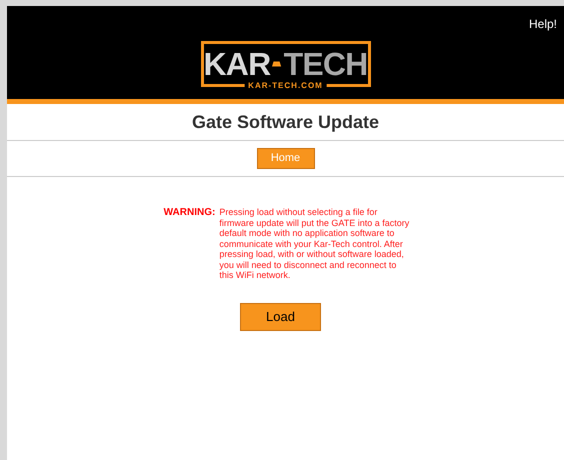  Describe the element at coordinates (542, 25) in the screenshot. I see `help-link: Help!` at that location.